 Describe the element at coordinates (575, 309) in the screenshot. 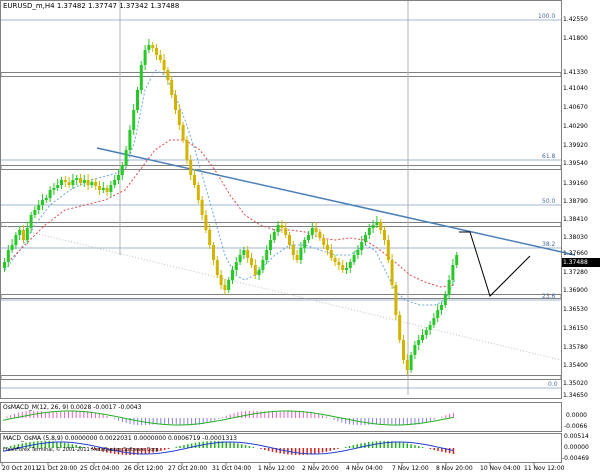

I see `price-label: 1.36530` at that location.